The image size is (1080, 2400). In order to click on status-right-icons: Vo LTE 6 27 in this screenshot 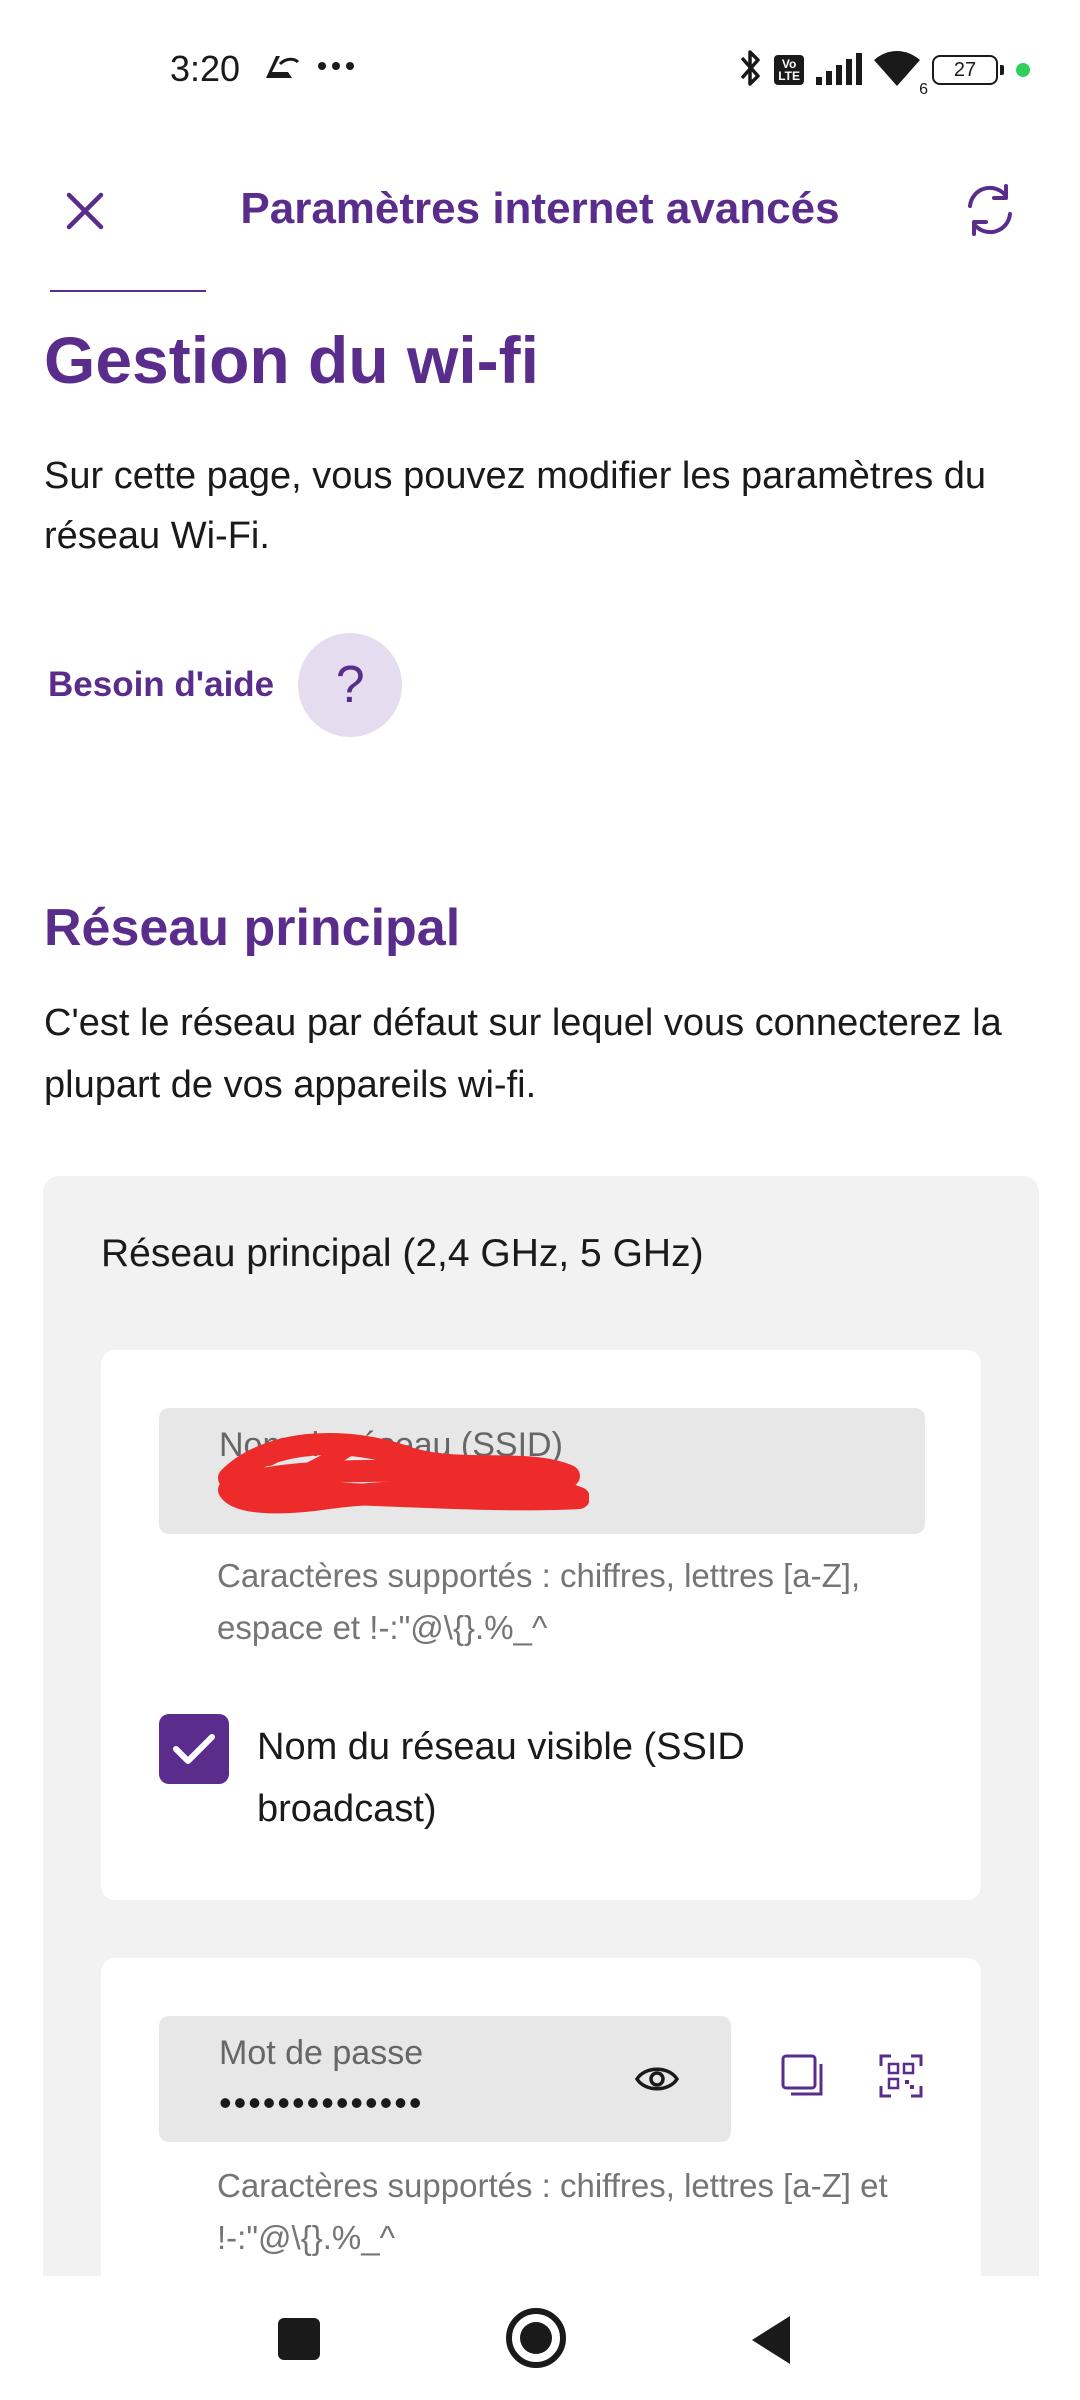, I will do `click(884, 73)`.